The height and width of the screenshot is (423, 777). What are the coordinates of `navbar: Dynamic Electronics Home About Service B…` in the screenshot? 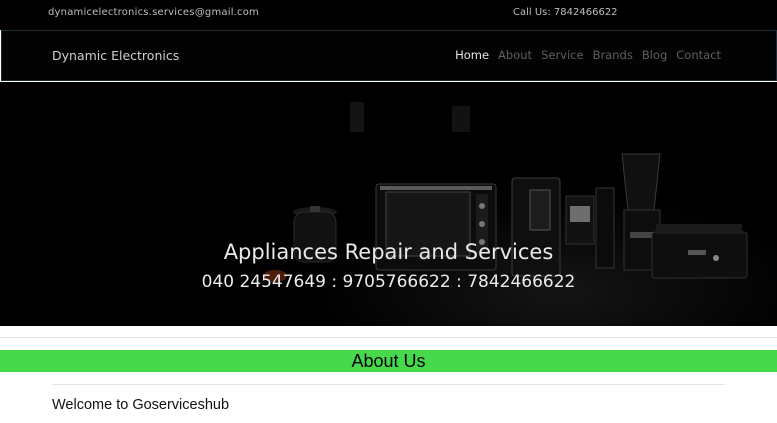 It's located at (389, 55).